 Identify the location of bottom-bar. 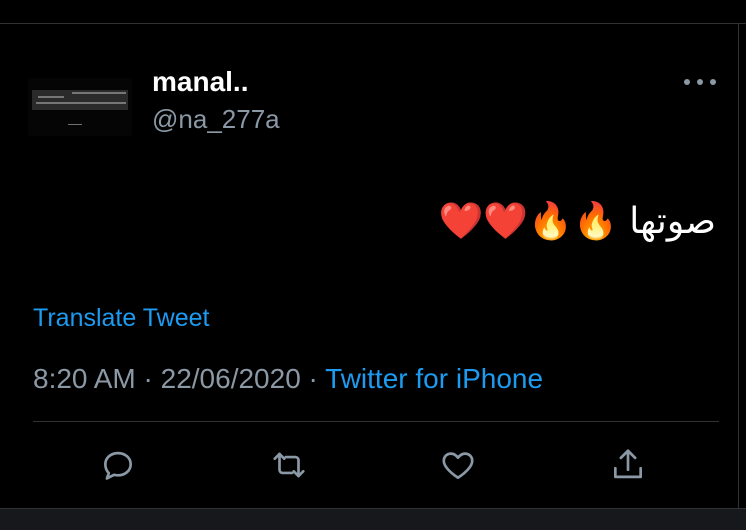
(373, 519).